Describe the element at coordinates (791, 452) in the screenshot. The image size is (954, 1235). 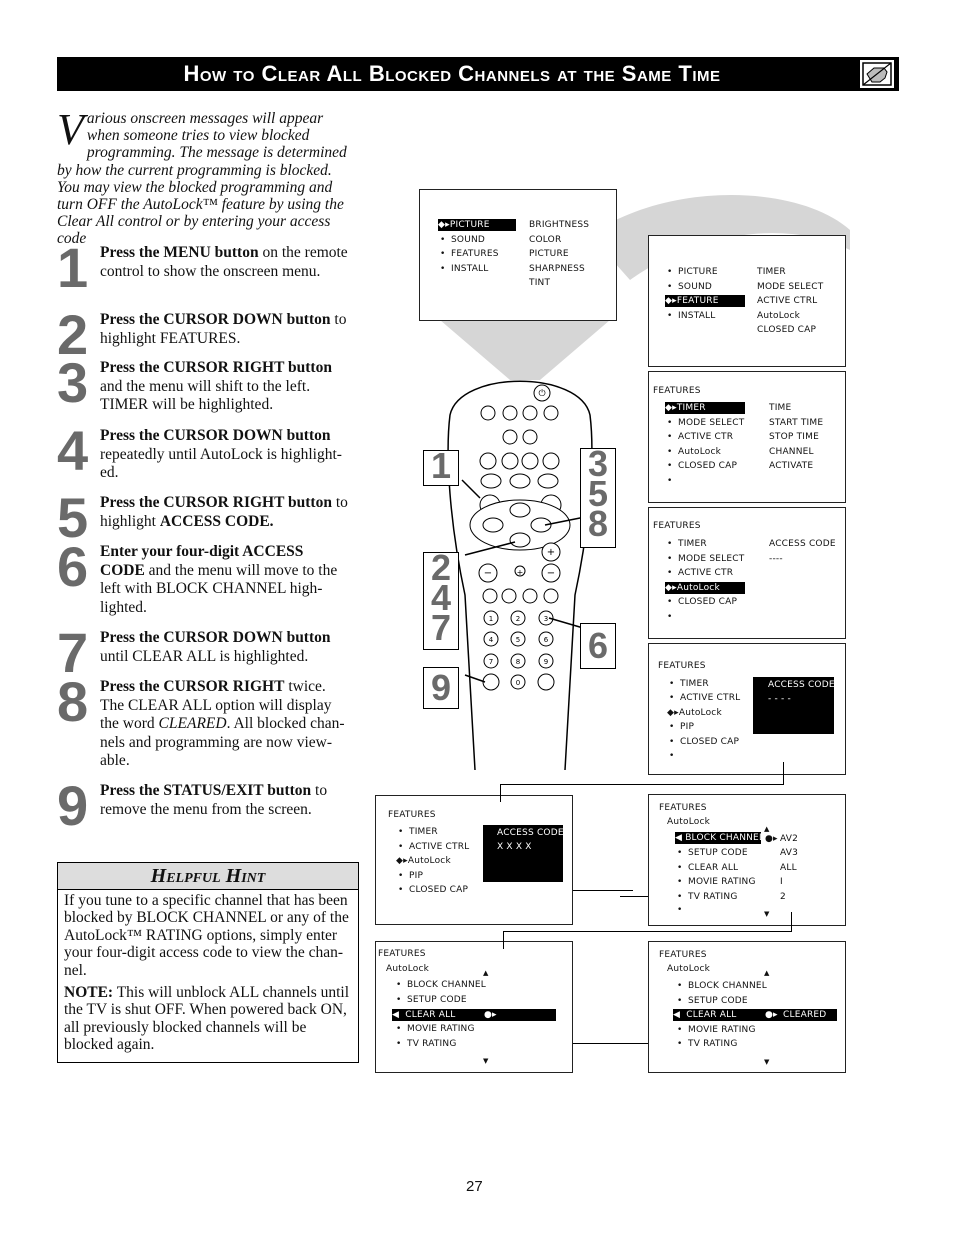
I see `submenu-item: CHANNEL` at that location.